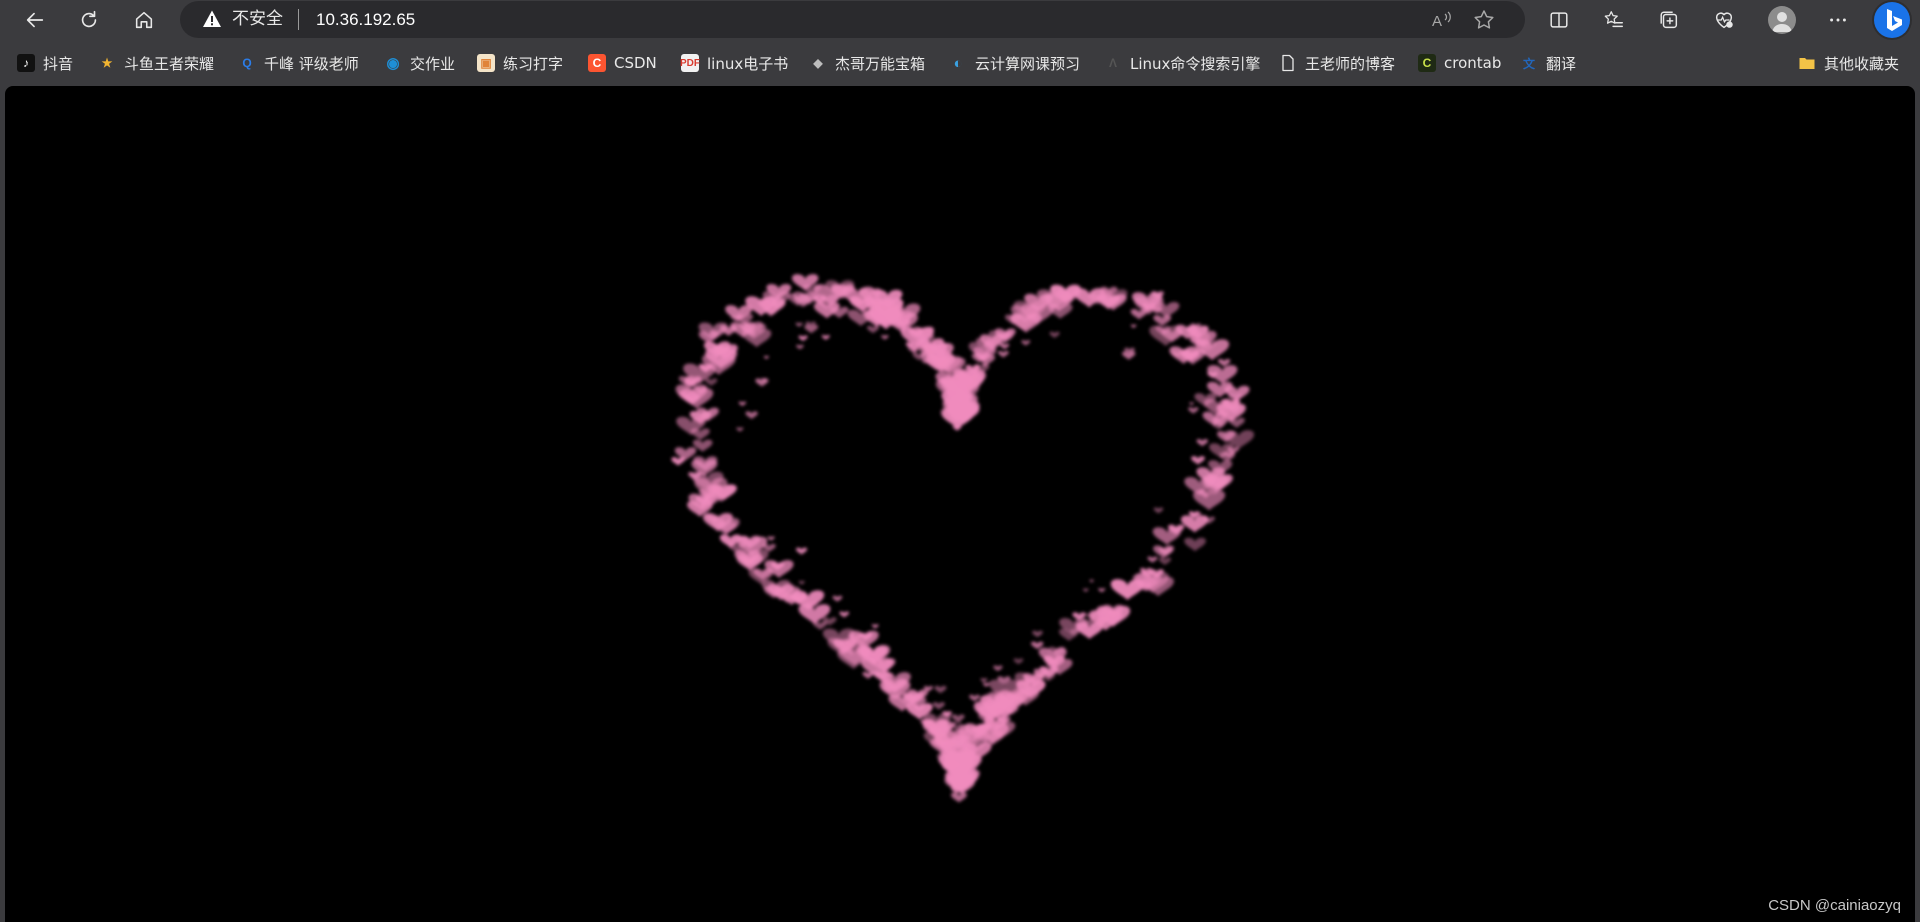 This screenshot has height=922, width=1920. I want to click on bookmark-label: 斗鱼王者荣耀, so click(169, 63).